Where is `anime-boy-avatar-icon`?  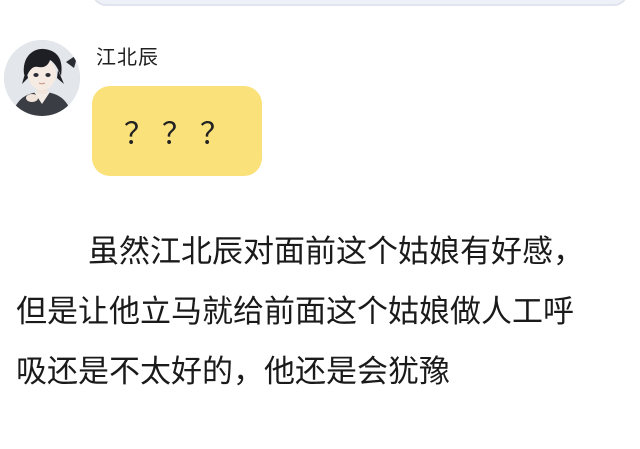
anime-boy-avatar-icon is located at coordinates (42, 78).